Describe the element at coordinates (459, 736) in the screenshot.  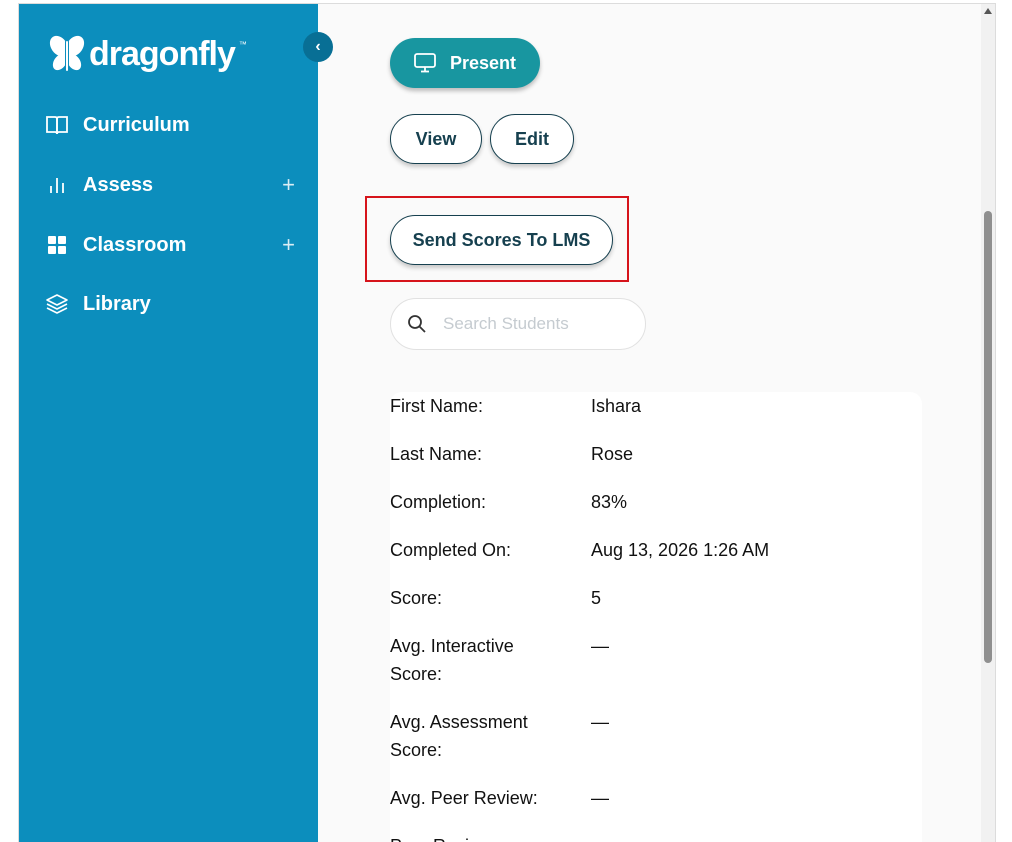
I see `detail-label: Avg. Assessment Score:` at that location.